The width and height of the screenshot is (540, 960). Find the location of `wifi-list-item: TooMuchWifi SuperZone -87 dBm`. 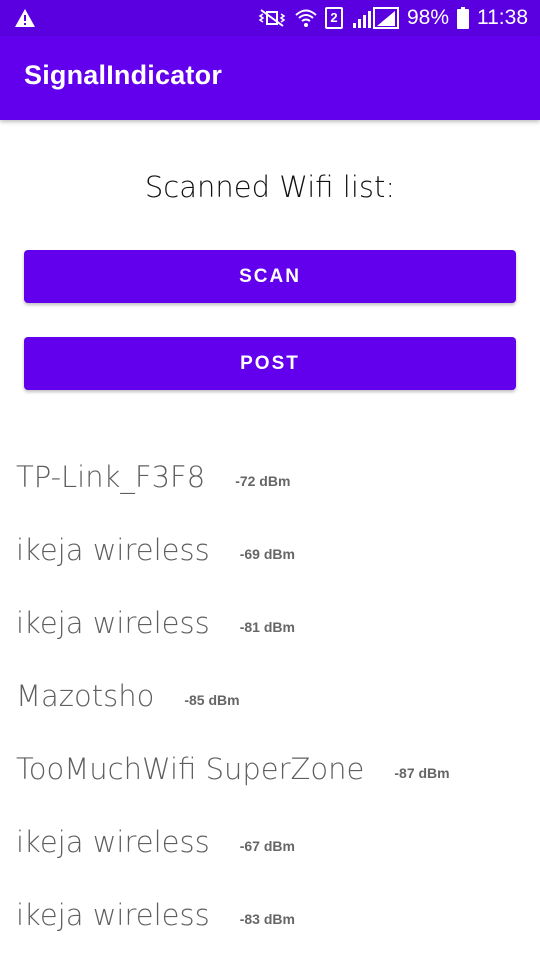

wifi-list-item: TooMuchWifi SuperZone -87 dBm is located at coordinates (270, 768).